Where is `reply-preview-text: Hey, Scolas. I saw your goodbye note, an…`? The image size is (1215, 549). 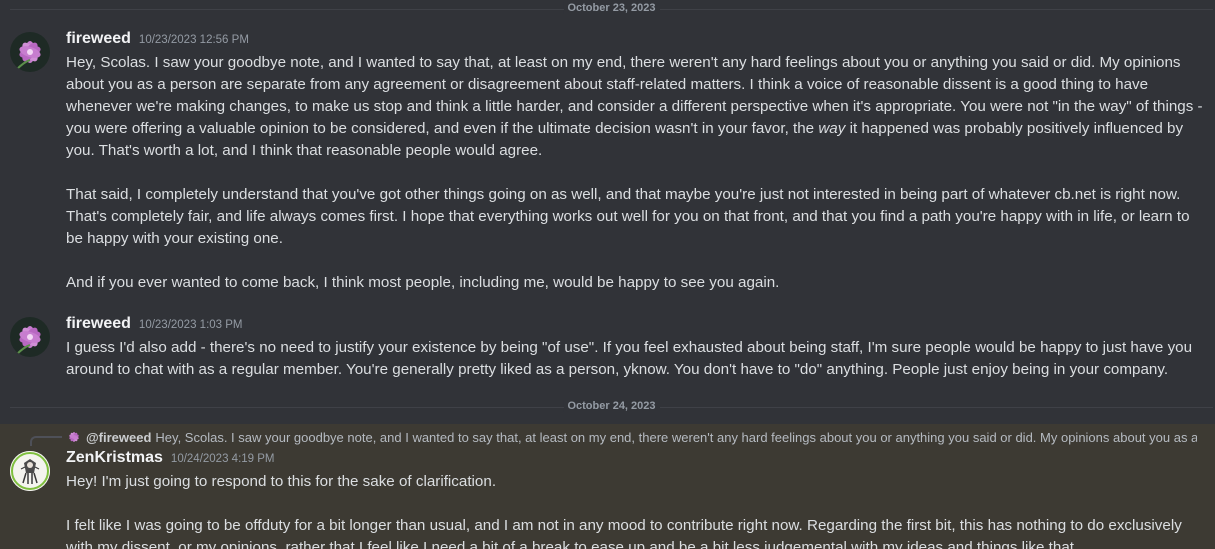 reply-preview-text: Hey, Scolas. I saw your goodbye note, an… is located at coordinates (676, 437).